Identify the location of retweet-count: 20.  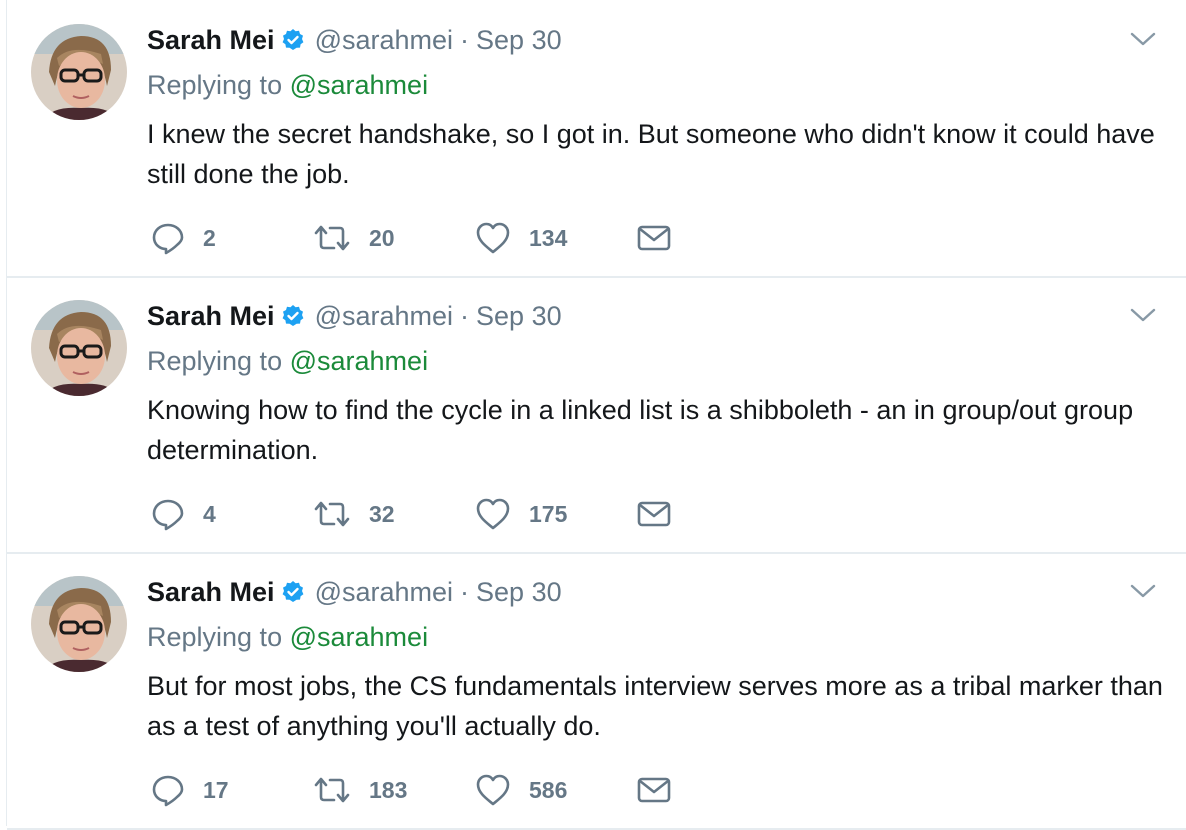
(382, 237).